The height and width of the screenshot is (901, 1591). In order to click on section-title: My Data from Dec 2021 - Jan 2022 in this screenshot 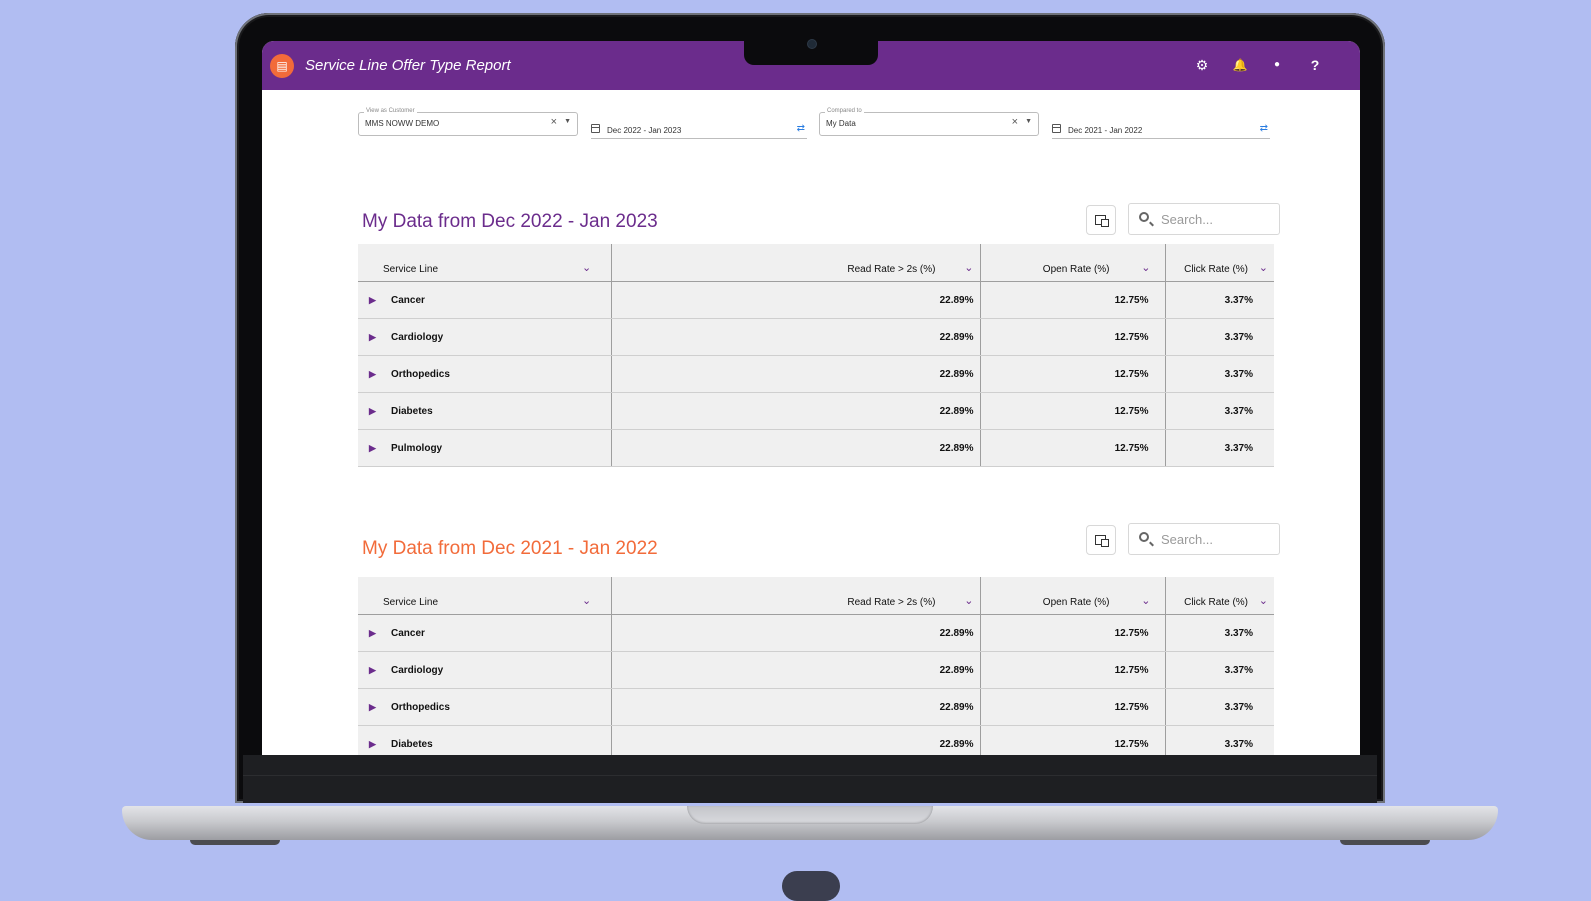, I will do `click(510, 548)`.